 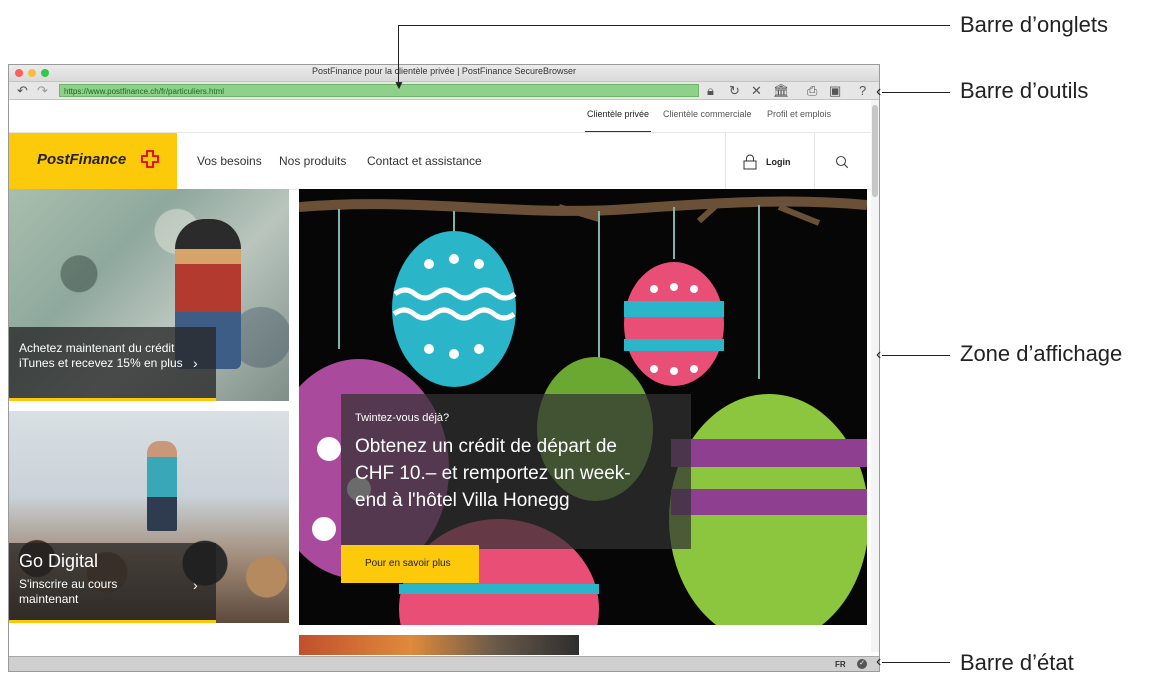 What do you see at coordinates (750, 162) in the screenshot?
I see `padlock-icon` at bounding box center [750, 162].